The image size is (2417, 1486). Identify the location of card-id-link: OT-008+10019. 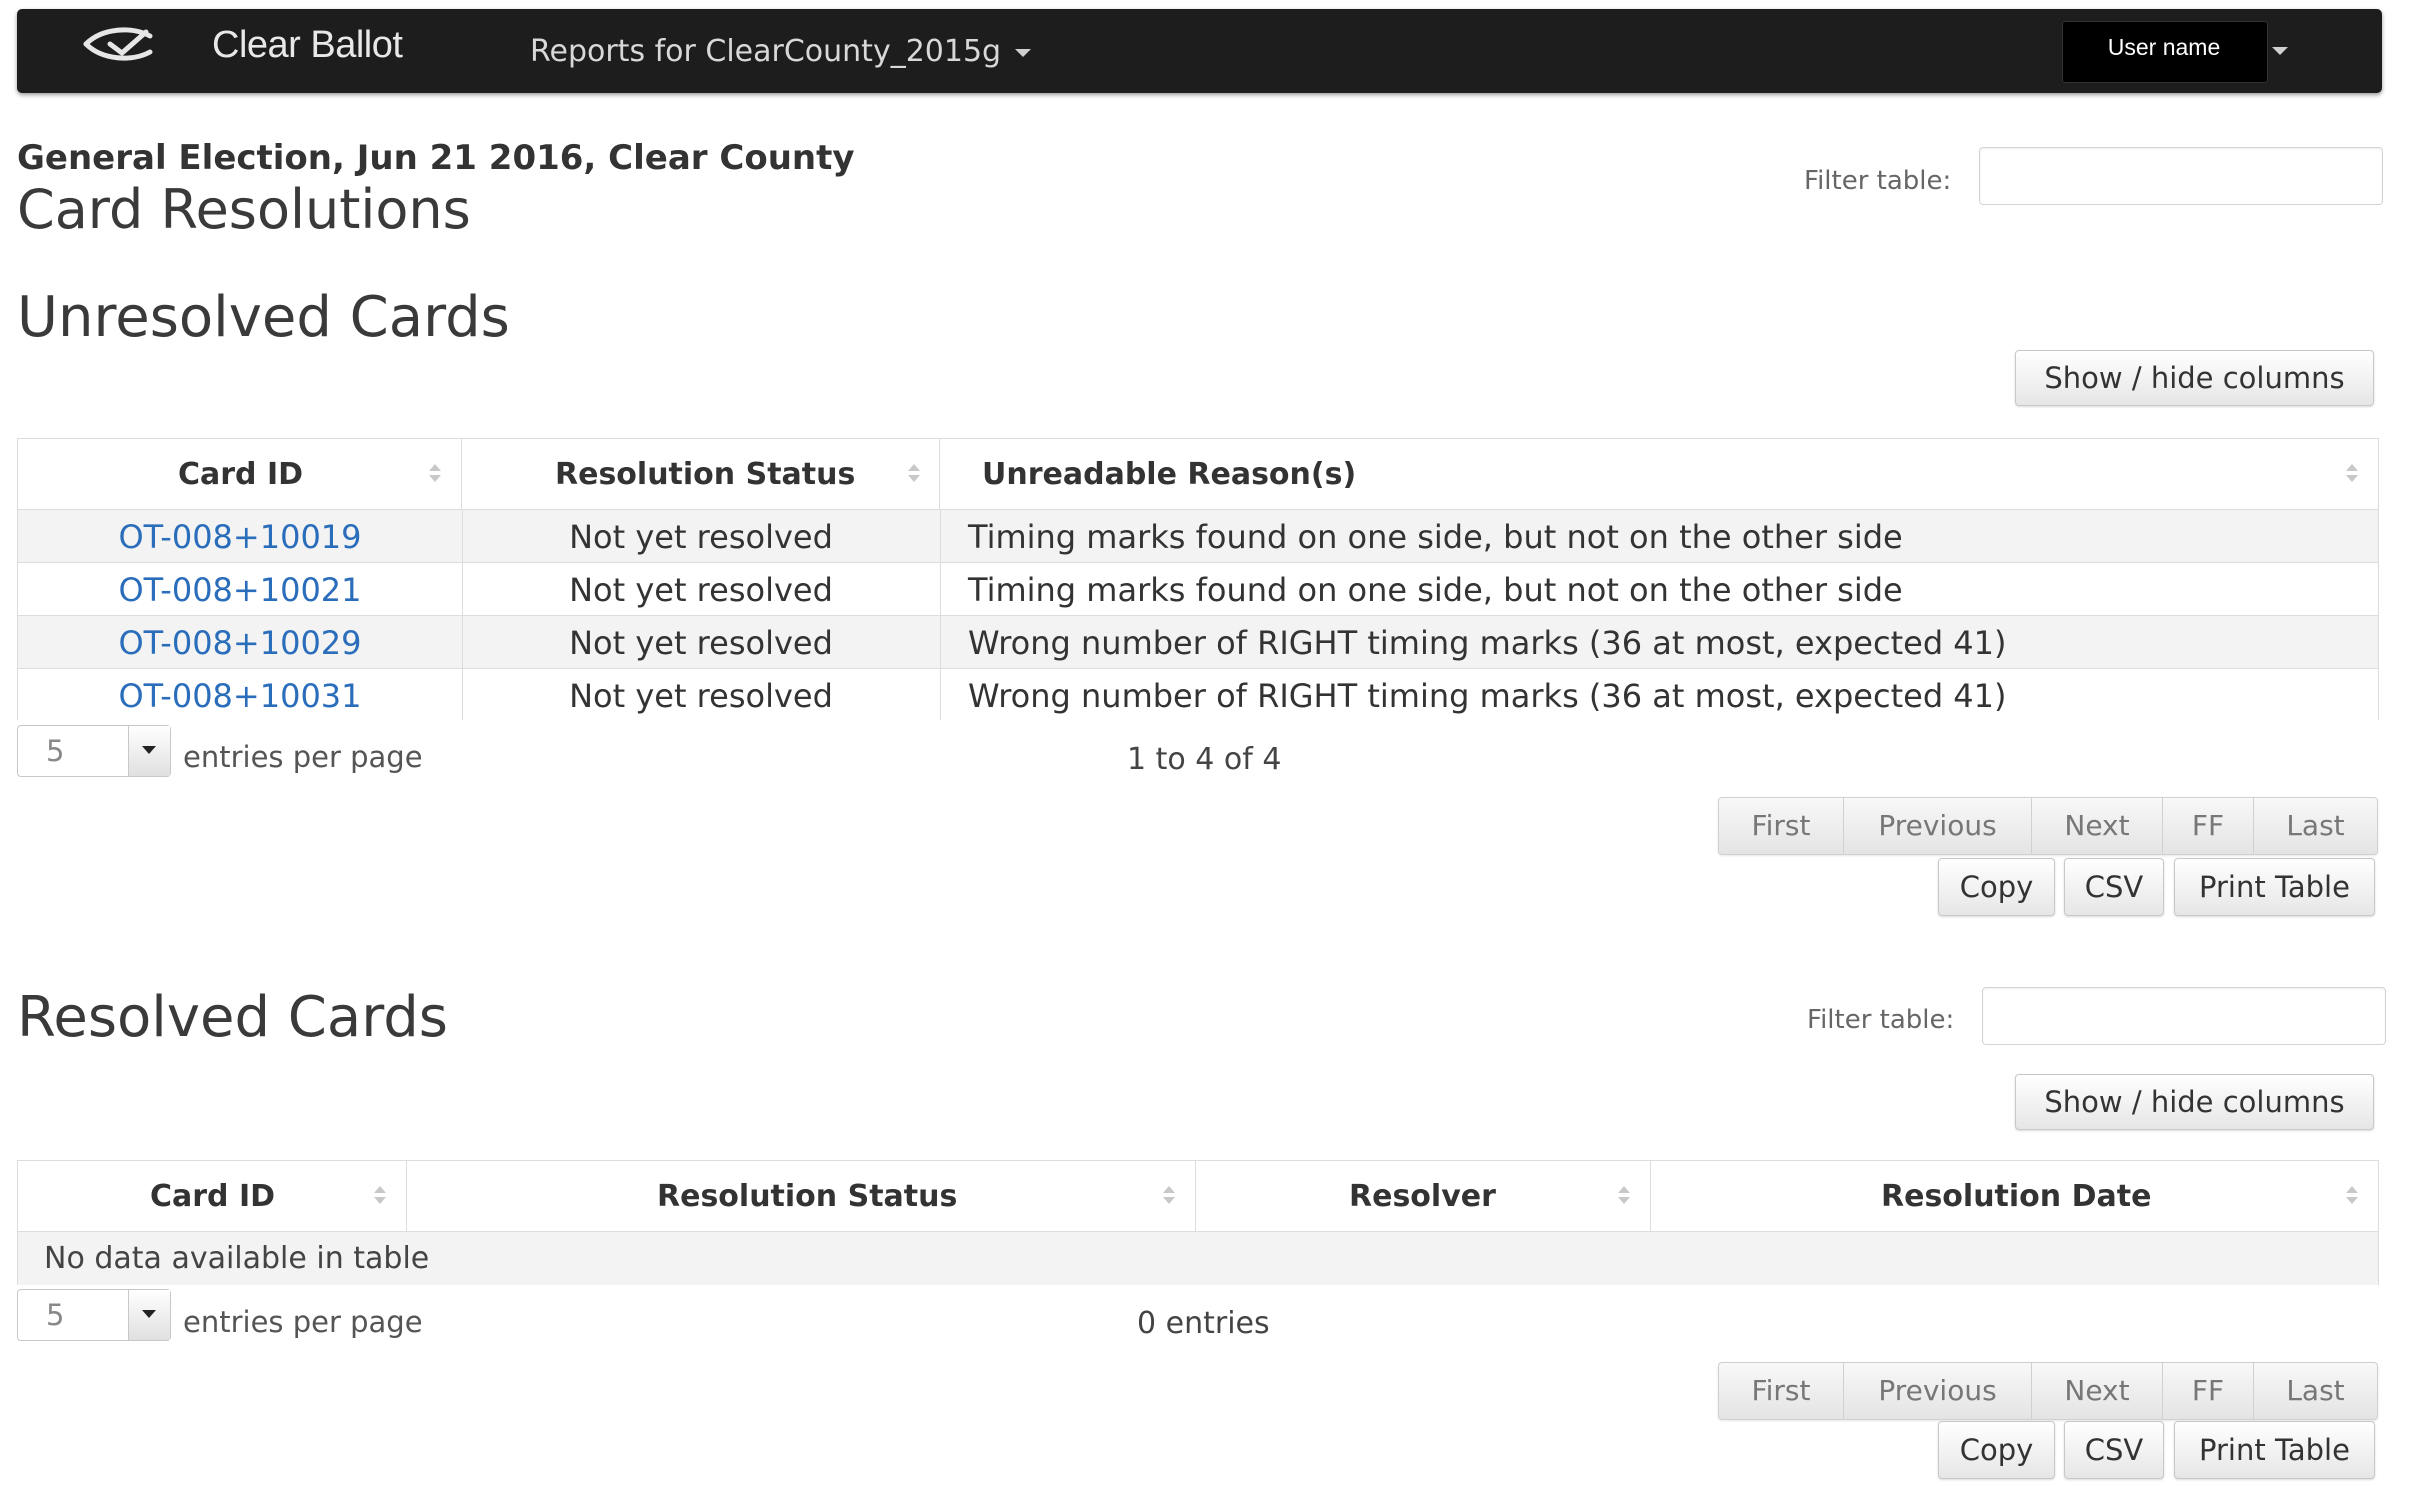
(240, 537).